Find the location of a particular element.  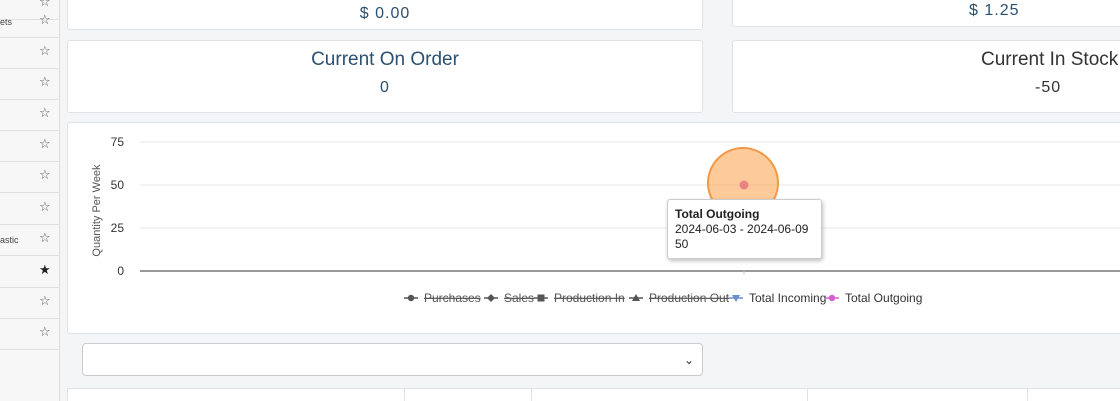

y-axis-label: Quantity Per Week is located at coordinates (97, 210).